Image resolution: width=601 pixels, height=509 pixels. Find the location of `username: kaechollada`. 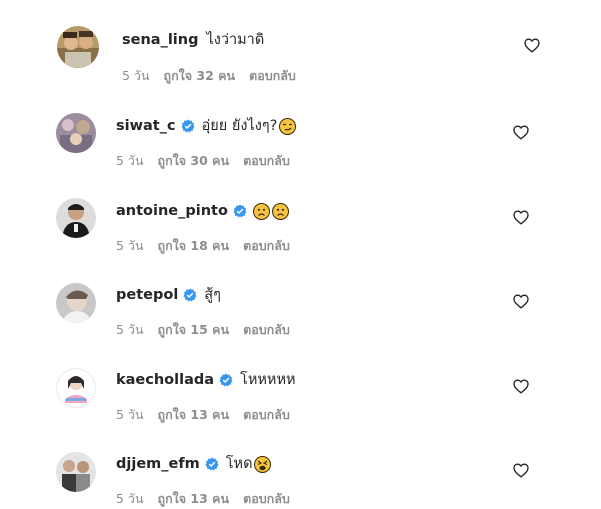

username: kaechollada is located at coordinates (165, 380).